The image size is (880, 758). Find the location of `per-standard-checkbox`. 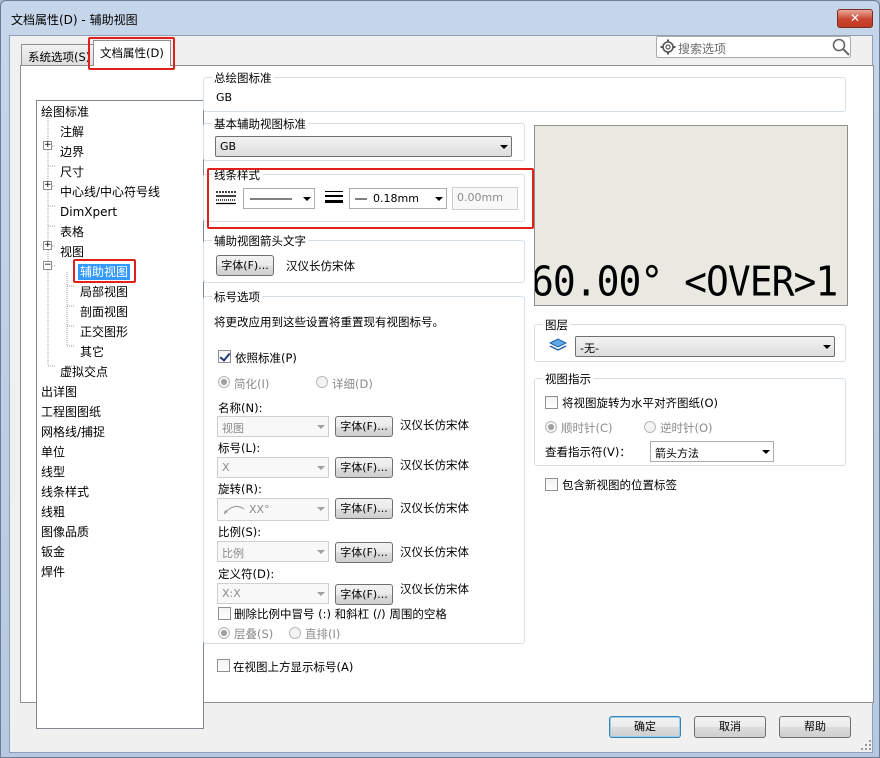

per-standard-checkbox is located at coordinates (224, 356).